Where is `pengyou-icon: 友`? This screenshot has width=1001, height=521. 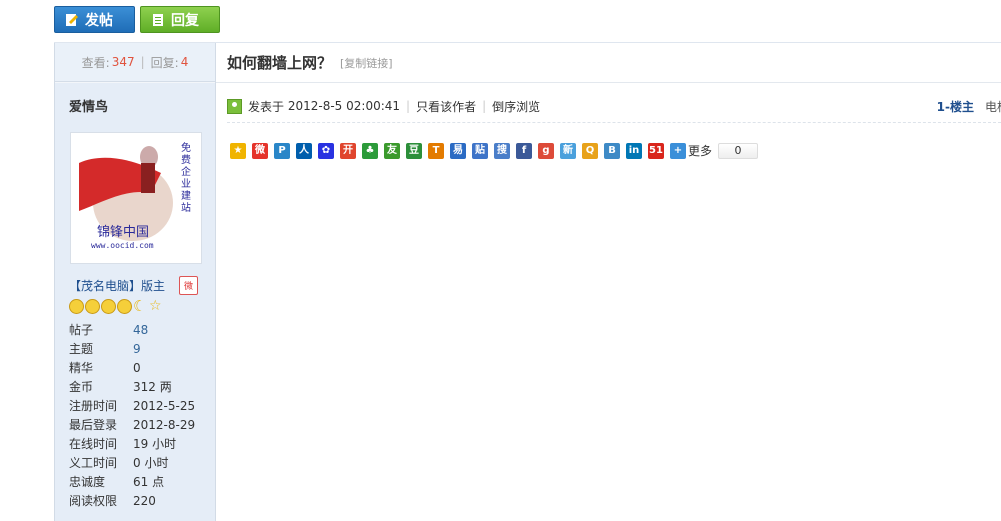 pengyou-icon: 友 is located at coordinates (392, 150).